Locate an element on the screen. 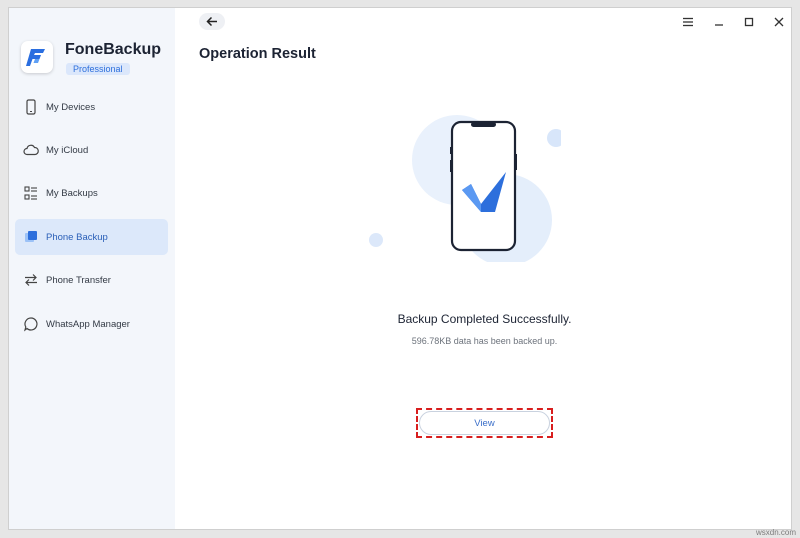 The height and width of the screenshot is (538, 800). edition-badge: Professional is located at coordinates (98, 69).